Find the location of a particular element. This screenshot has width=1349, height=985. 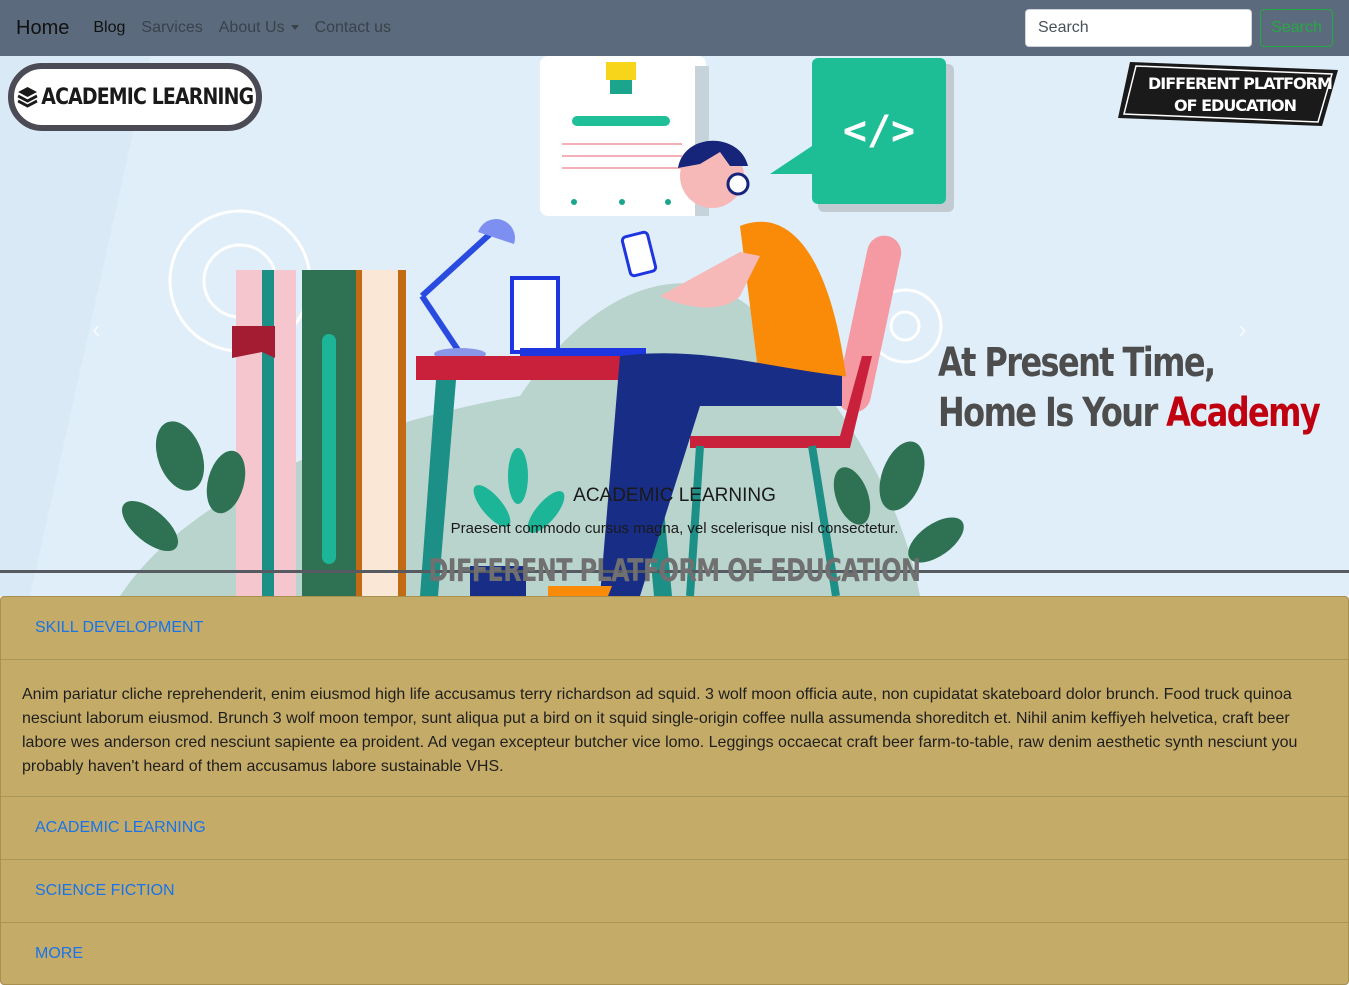

nav-link-contact: Contact us is located at coordinates (353, 28).